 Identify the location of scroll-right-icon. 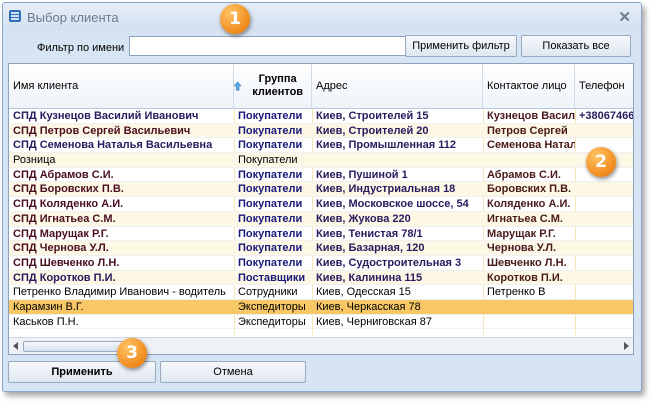
(626, 346).